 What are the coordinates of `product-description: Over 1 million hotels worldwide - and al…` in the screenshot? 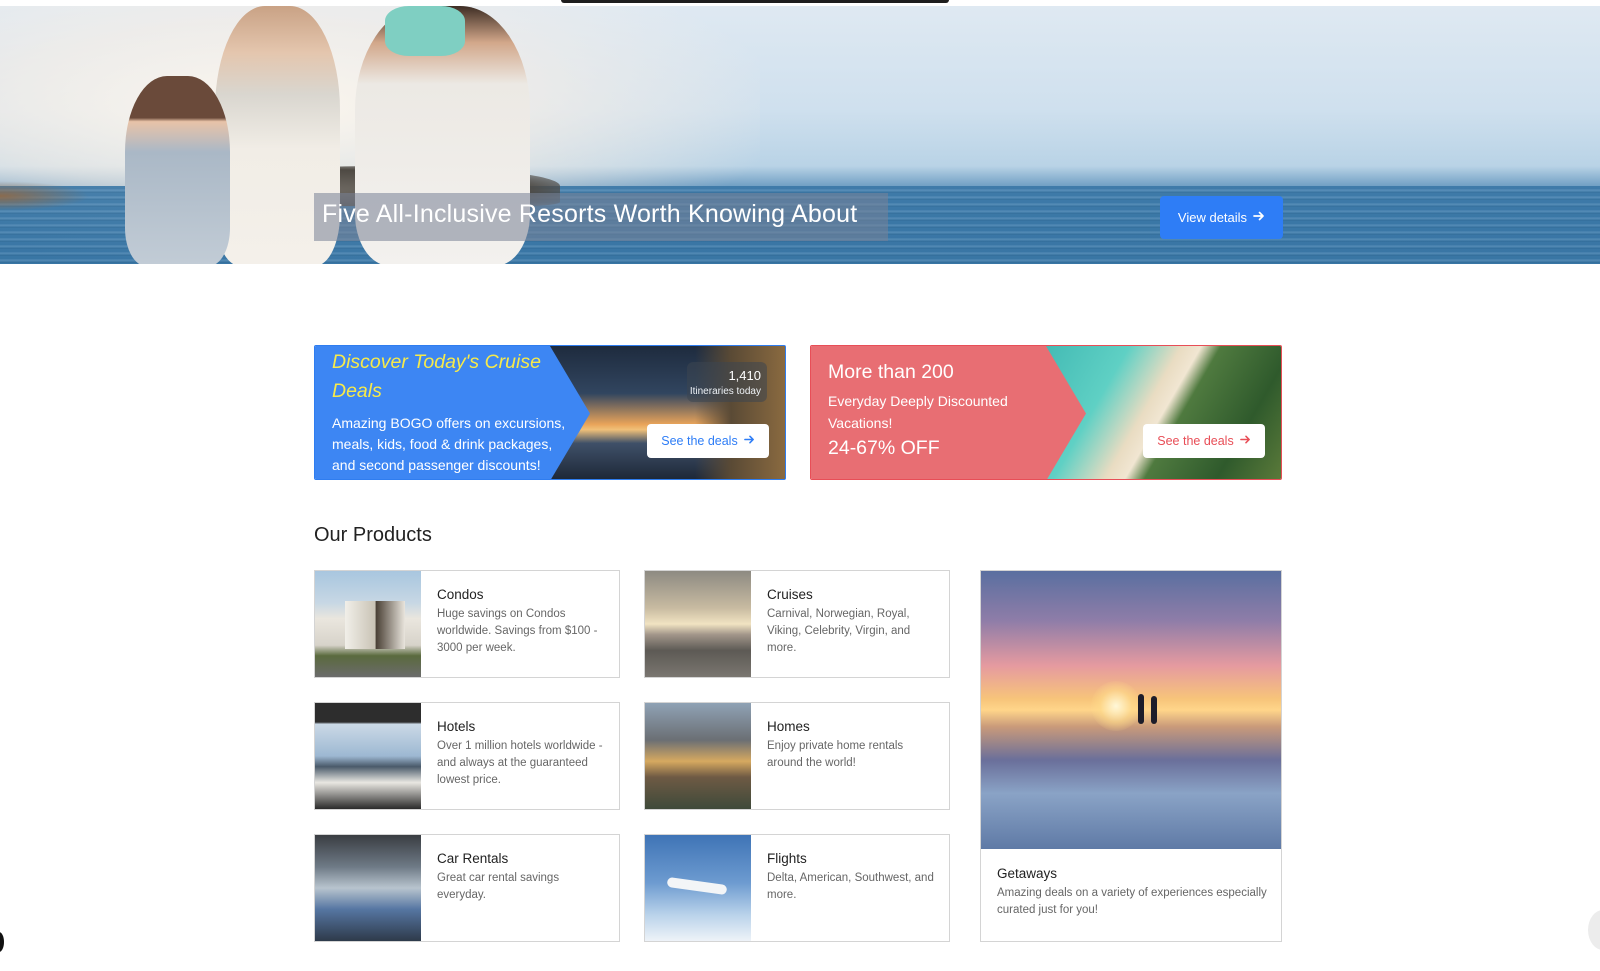 It's located at (520, 763).